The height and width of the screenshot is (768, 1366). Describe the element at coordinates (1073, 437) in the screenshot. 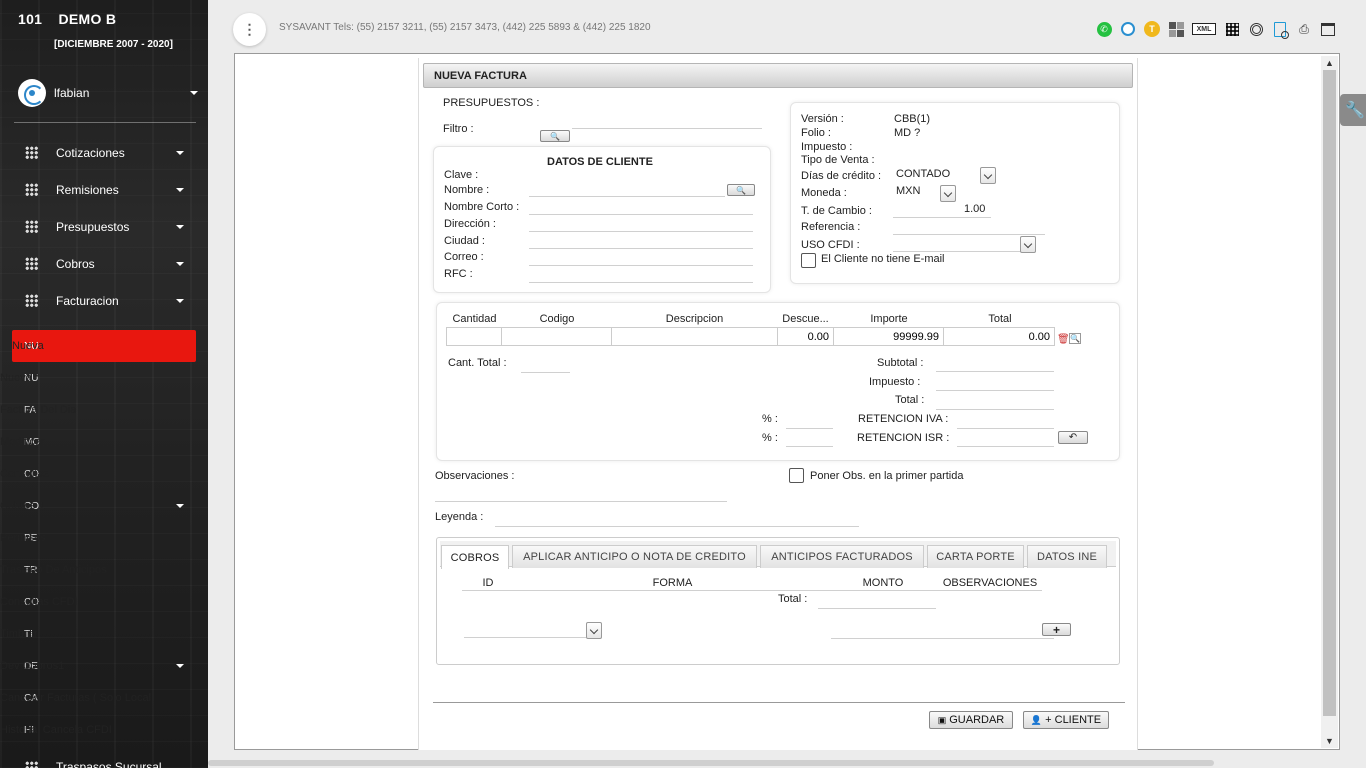

I see `undo-button: ↶` at that location.